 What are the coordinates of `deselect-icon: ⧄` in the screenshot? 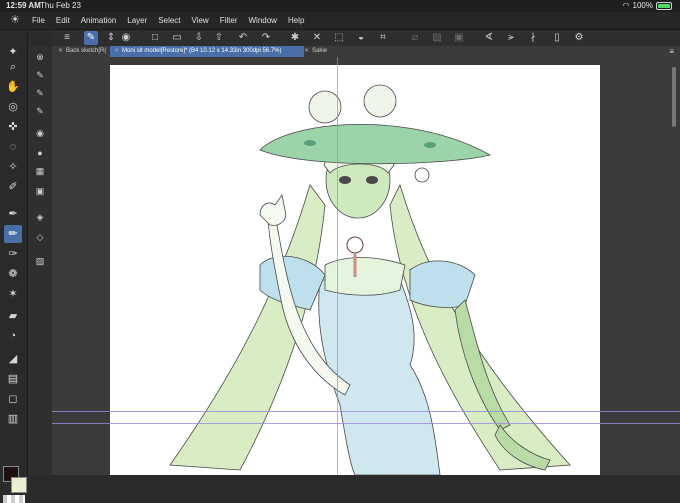 It's located at (415, 37).